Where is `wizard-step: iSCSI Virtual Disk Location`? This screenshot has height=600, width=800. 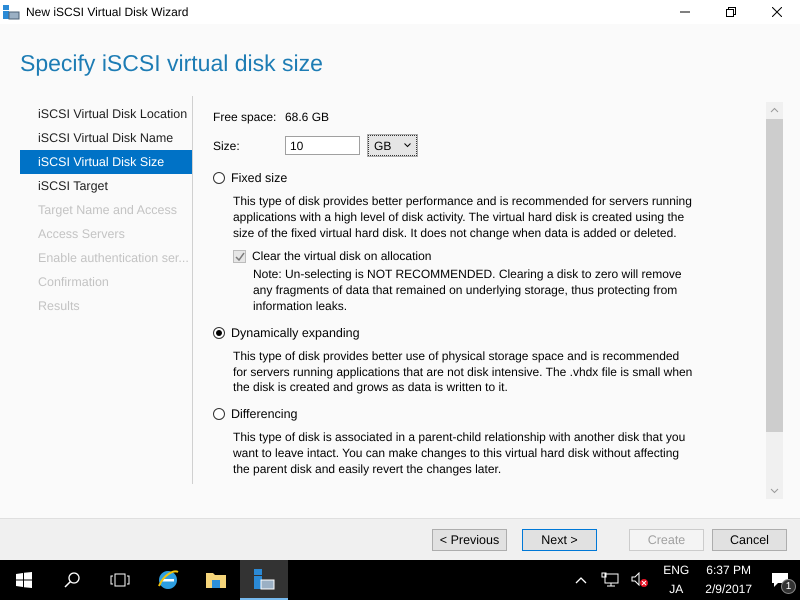
wizard-step: iSCSI Virtual Disk Location is located at coordinates (106, 114).